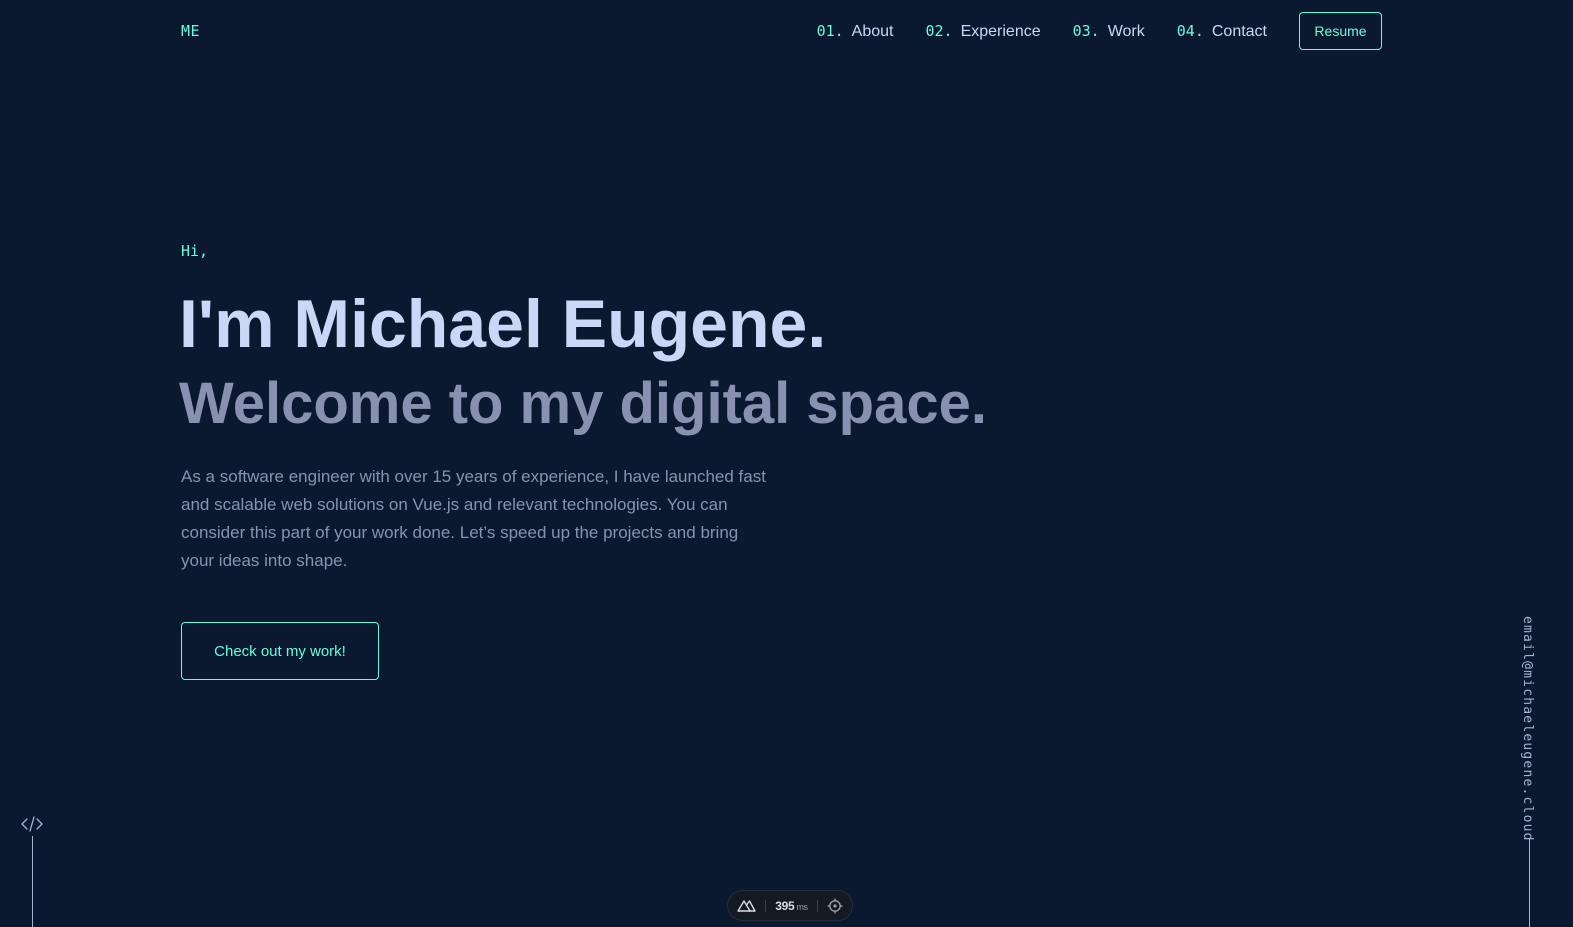 The image size is (1573, 927). I want to click on timing-unit: ms, so click(802, 906).